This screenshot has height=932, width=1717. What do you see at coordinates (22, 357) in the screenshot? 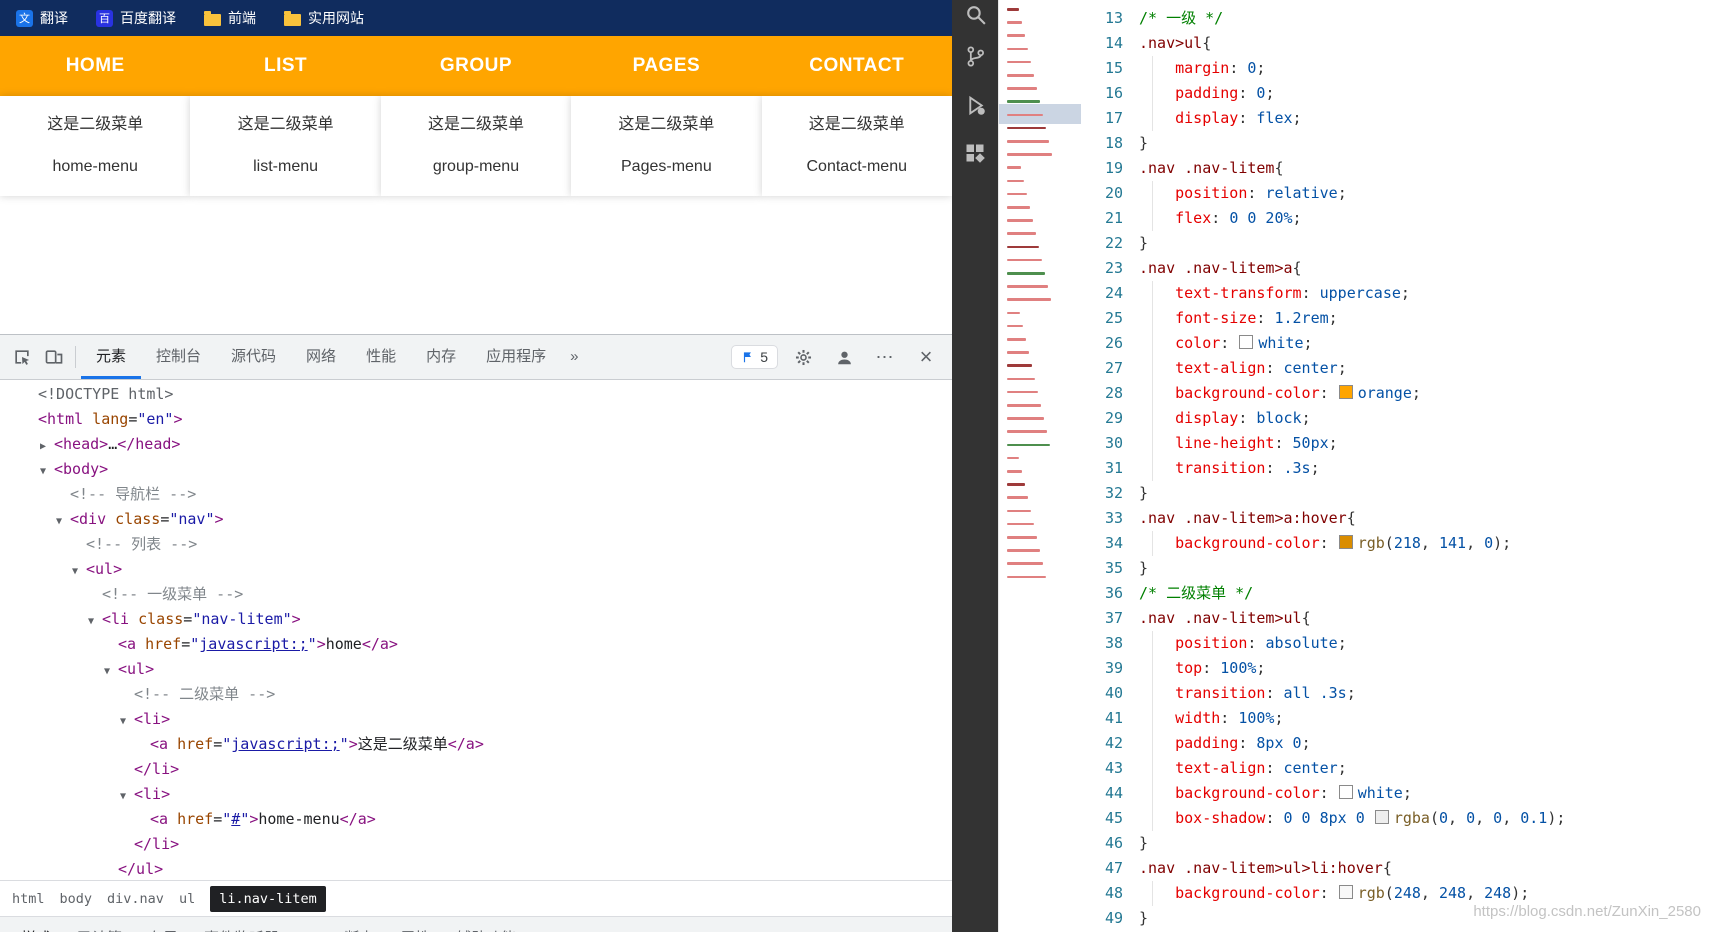
I see `inspect-icon` at bounding box center [22, 357].